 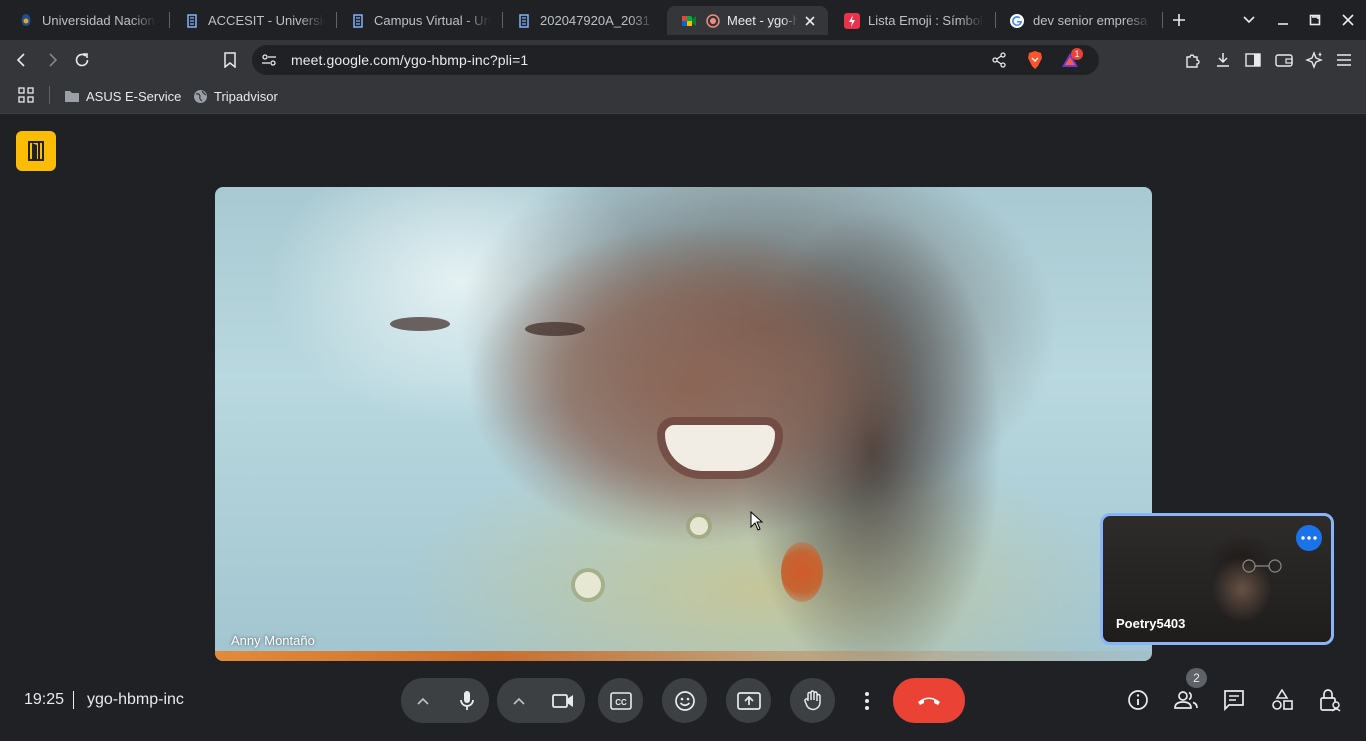 I want to click on activities-shapes-icon, so click(x=1282, y=699).